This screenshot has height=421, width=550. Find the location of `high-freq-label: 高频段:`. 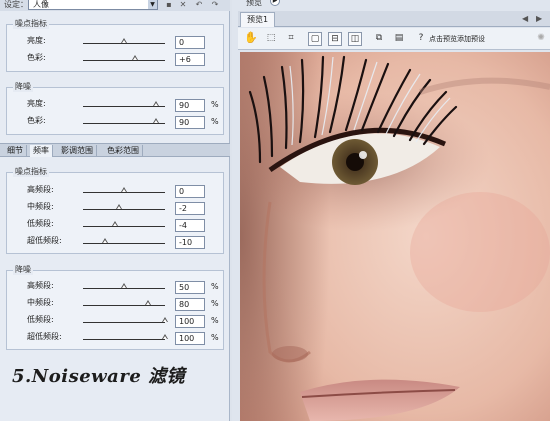

high-freq-label: 高频段: is located at coordinates (40, 189).